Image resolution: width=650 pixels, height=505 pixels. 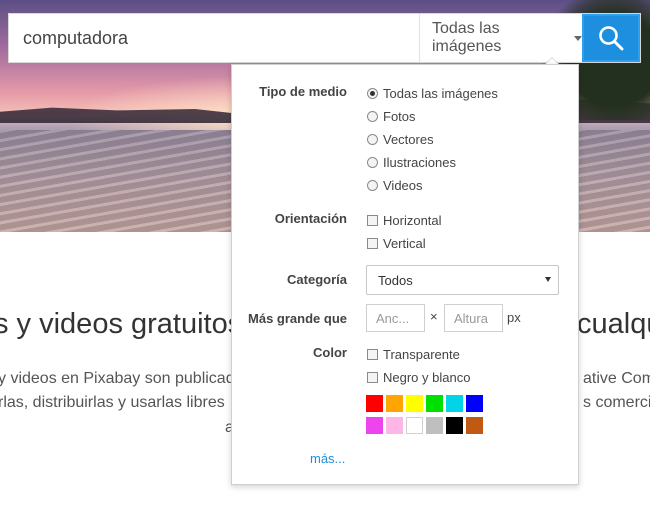 I want to click on radio-label: Fotos, so click(x=399, y=116).